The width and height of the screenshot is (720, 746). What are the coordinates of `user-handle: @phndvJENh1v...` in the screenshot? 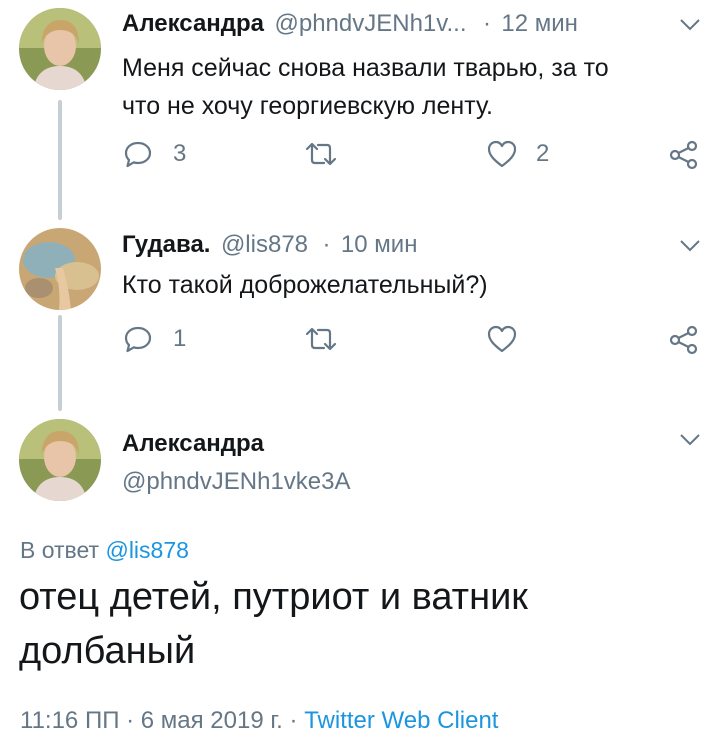 It's located at (370, 23).